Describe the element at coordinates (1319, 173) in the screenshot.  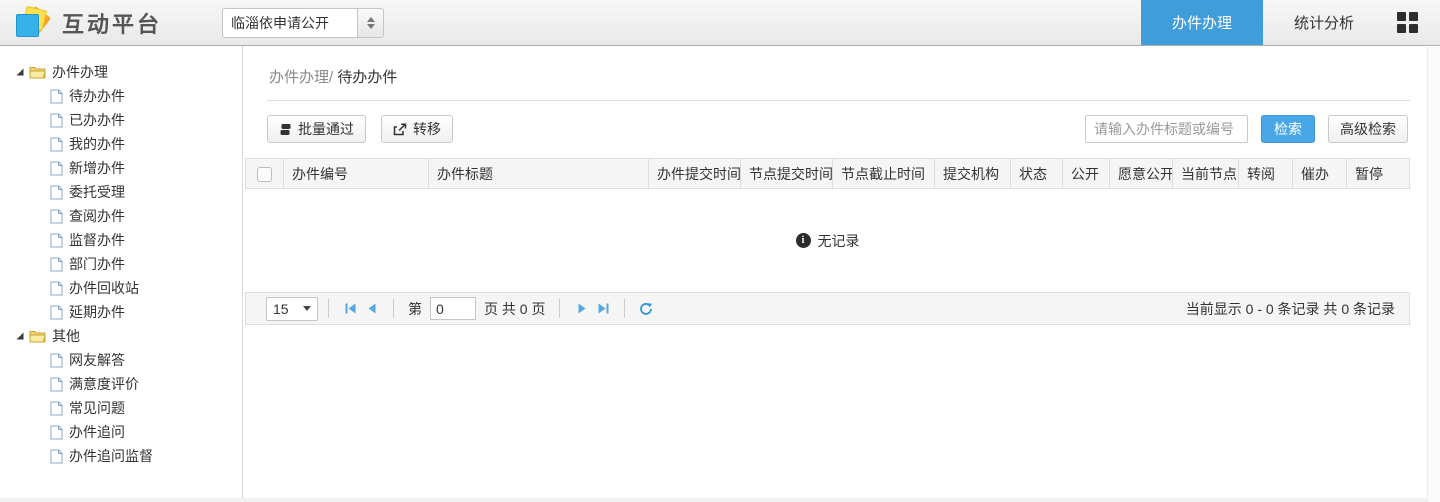
I see `col-urge: 催办` at that location.